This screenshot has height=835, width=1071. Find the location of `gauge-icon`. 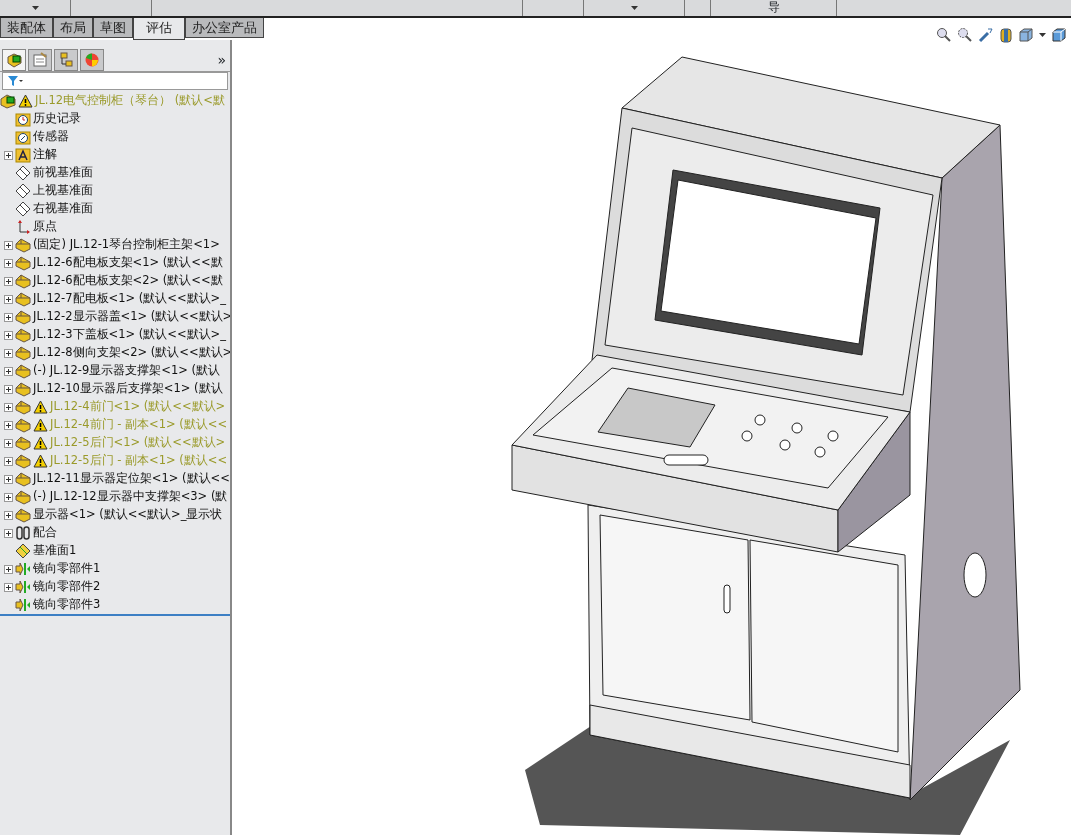

gauge-icon is located at coordinates (23, 137).